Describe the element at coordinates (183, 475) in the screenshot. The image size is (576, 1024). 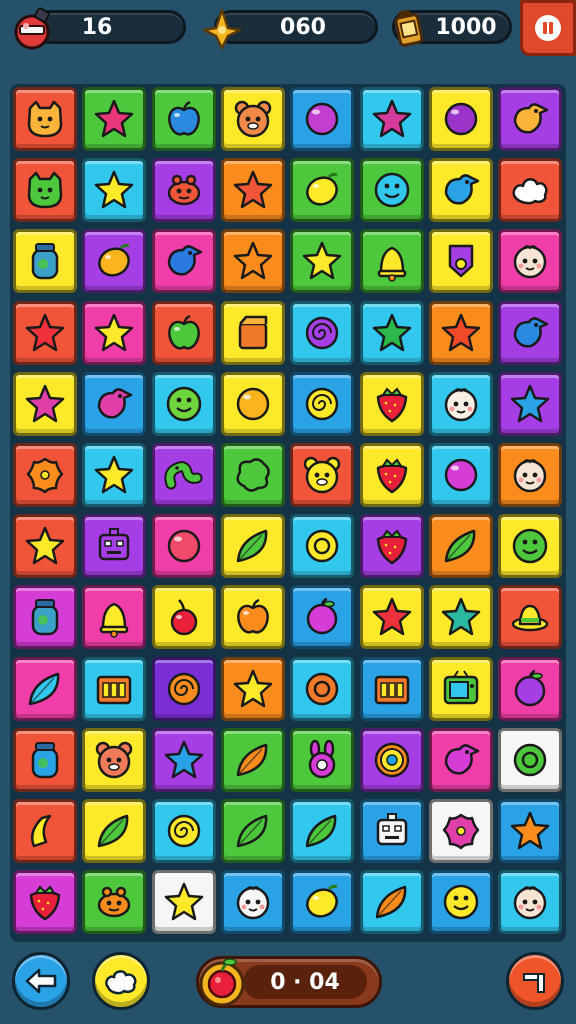
I see `tile-worm` at that location.